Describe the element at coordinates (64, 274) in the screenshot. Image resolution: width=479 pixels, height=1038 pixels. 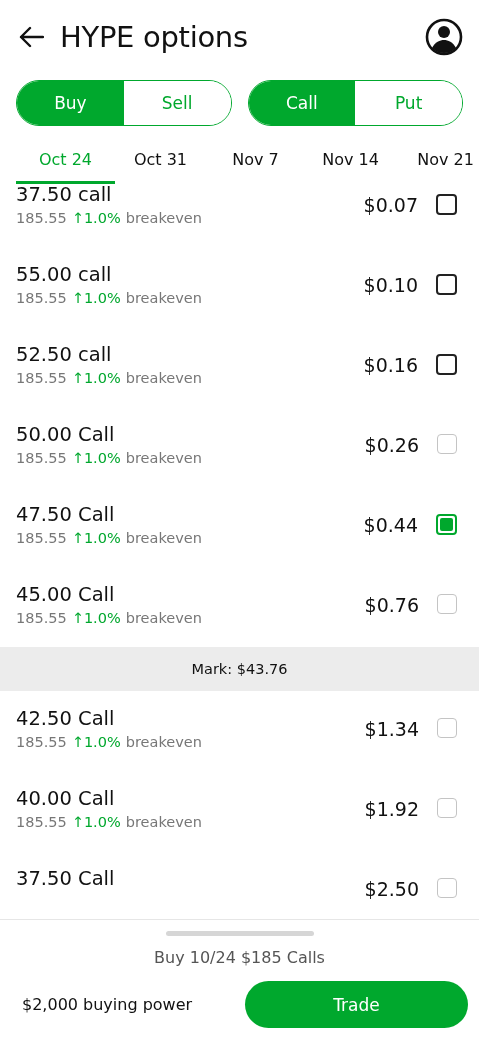
I see `contract-title: 55.00 call` at that location.